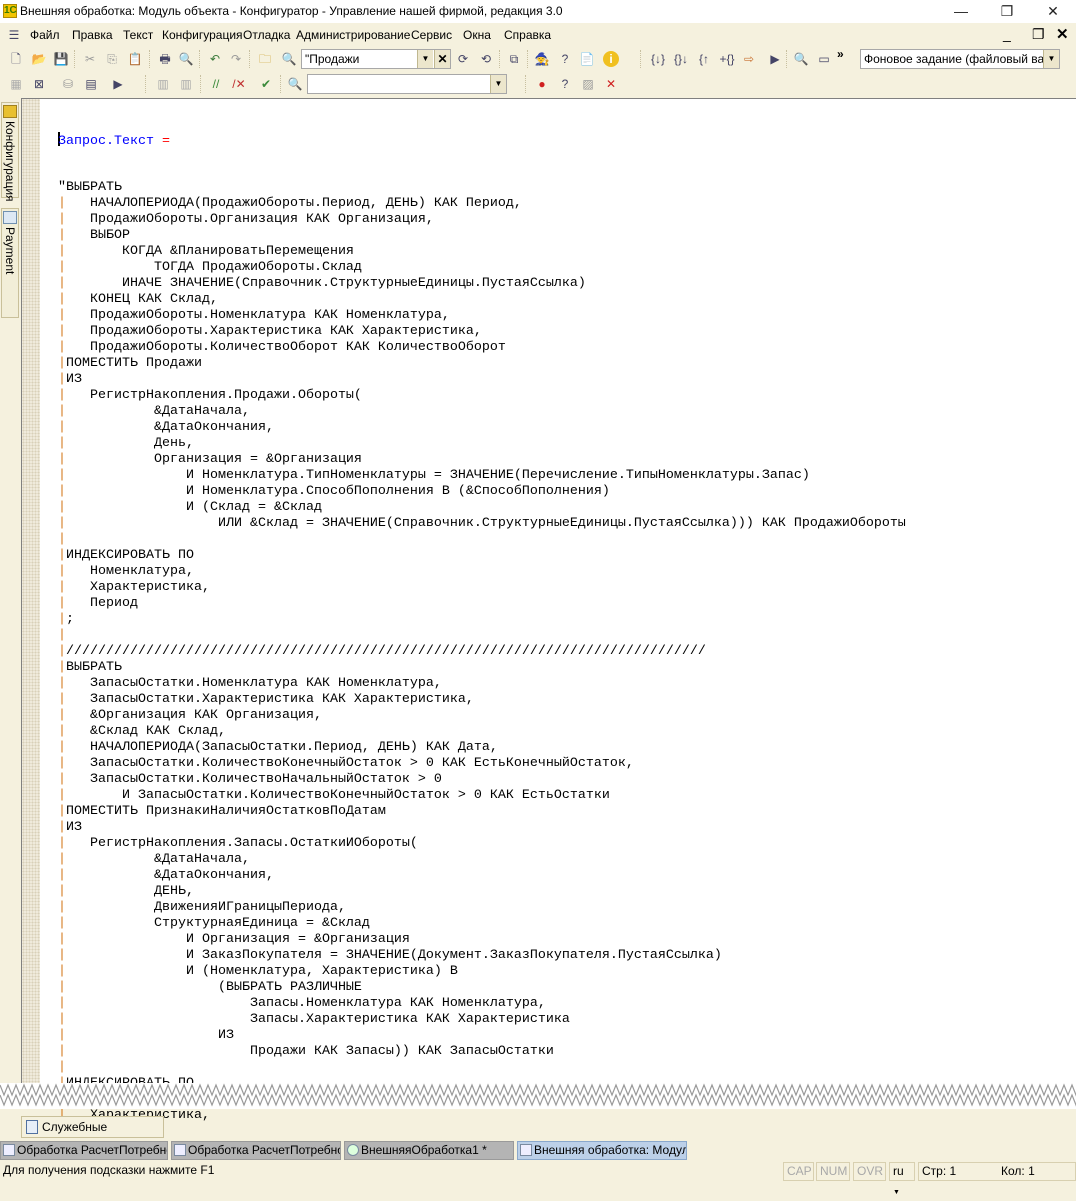 This screenshot has width=1076, height=1201. Describe the element at coordinates (1007, 11) in the screenshot. I see `maximize-button: ❐` at that location.